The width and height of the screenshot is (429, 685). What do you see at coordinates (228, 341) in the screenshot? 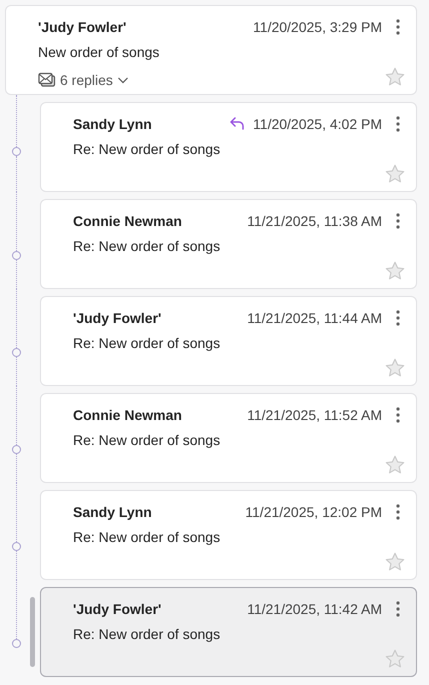
I see `message-card: 'Judy Fowler' 11/21/2025, 11:44 AM Re: New order of songs` at bounding box center [228, 341].